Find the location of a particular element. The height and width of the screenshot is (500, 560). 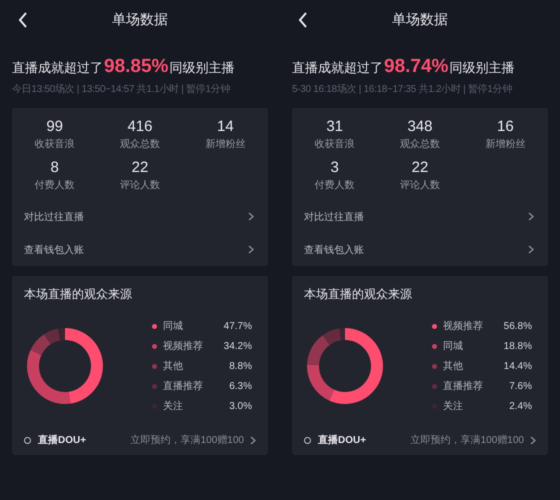

stat-value: 14 is located at coordinates (225, 126).